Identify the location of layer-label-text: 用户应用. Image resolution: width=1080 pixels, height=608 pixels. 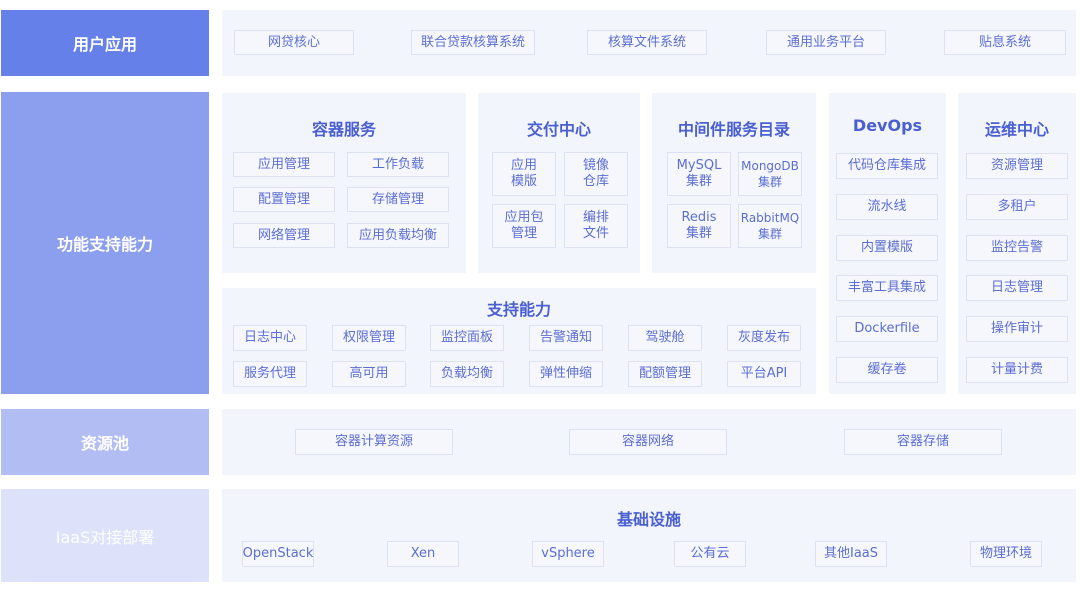
(104, 44).